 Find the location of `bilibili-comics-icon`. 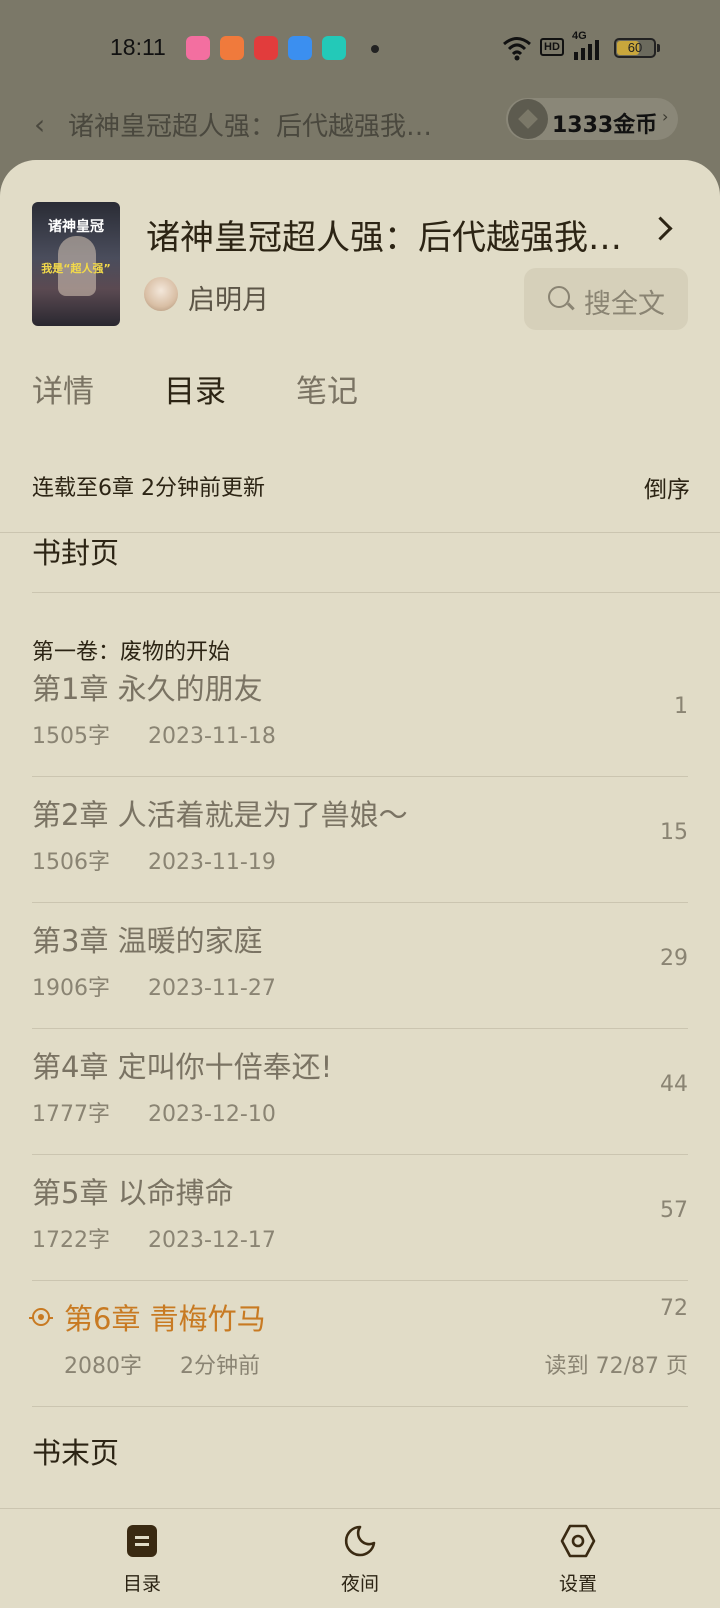

bilibili-comics-icon is located at coordinates (198, 48).